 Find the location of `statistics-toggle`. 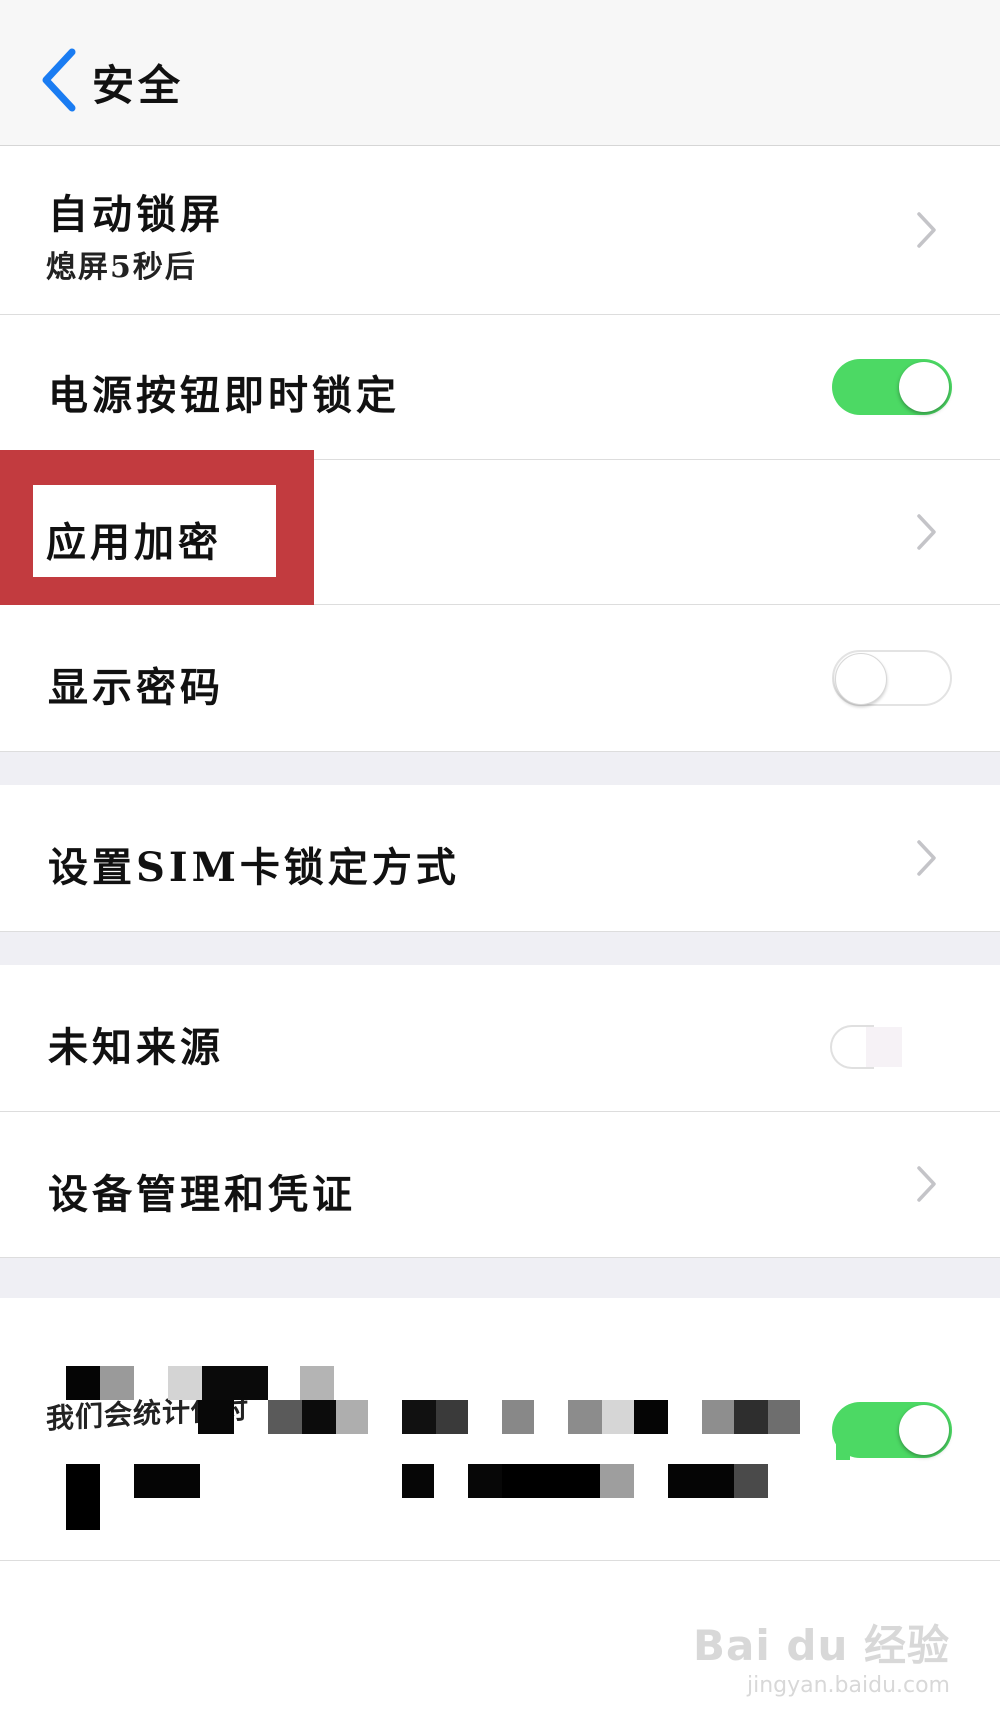

statistics-toggle is located at coordinates (892, 1430).